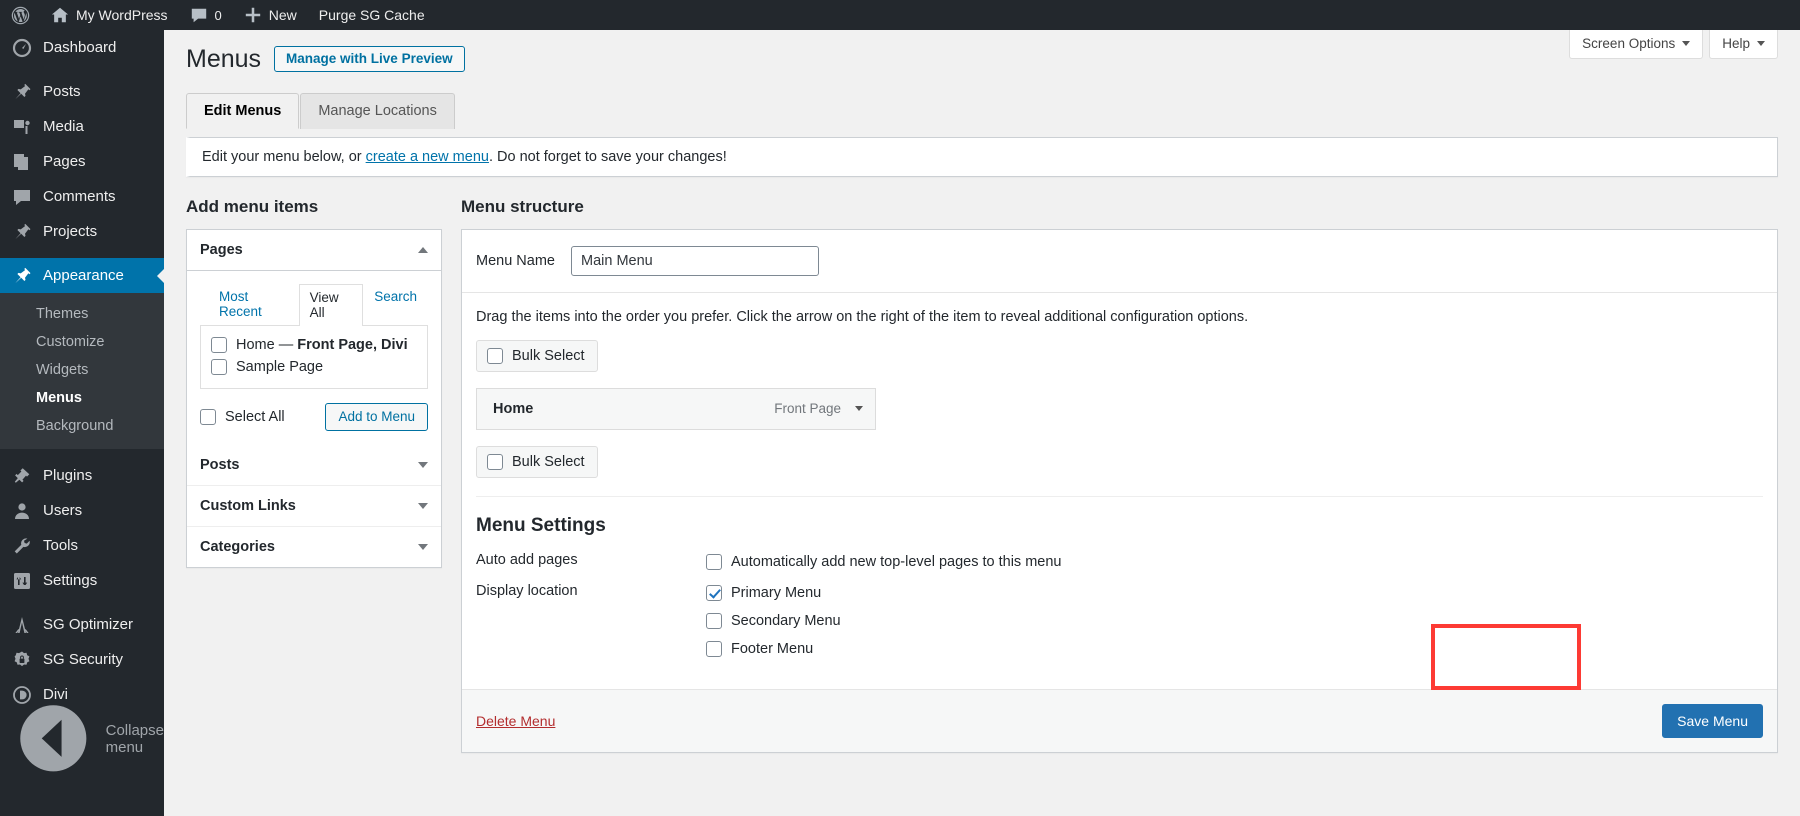  Describe the element at coordinates (537, 461) in the screenshot. I see `bulk-select-bottom: Bulk Select` at that location.